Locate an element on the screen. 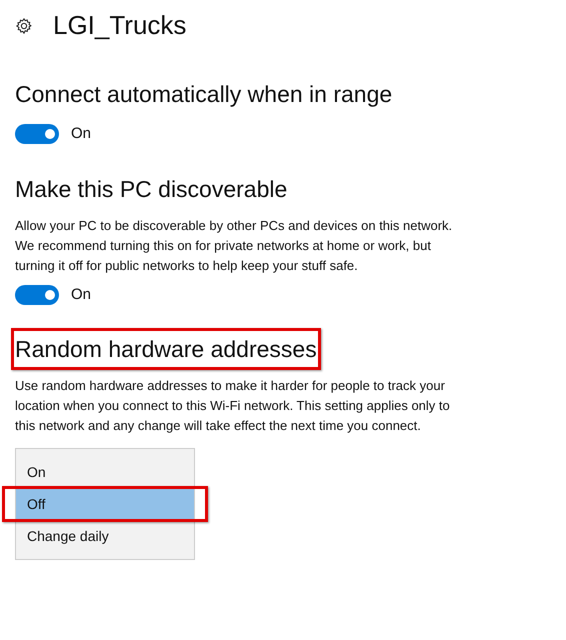 The image size is (566, 640). section-heading: Make this PC discoverable is located at coordinates (151, 189).